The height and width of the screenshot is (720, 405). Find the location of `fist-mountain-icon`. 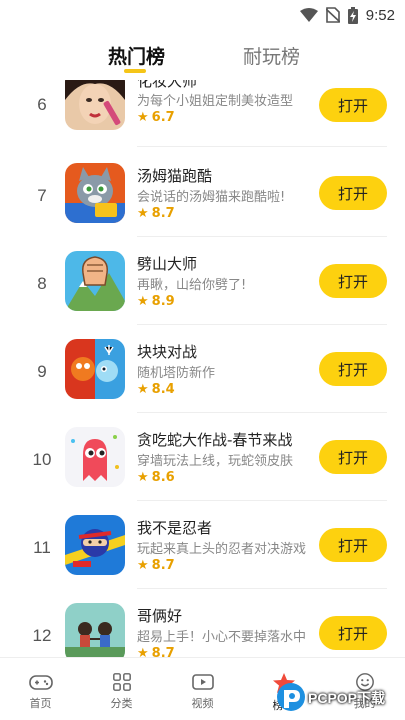

fist-mountain-icon is located at coordinates (95, 281).